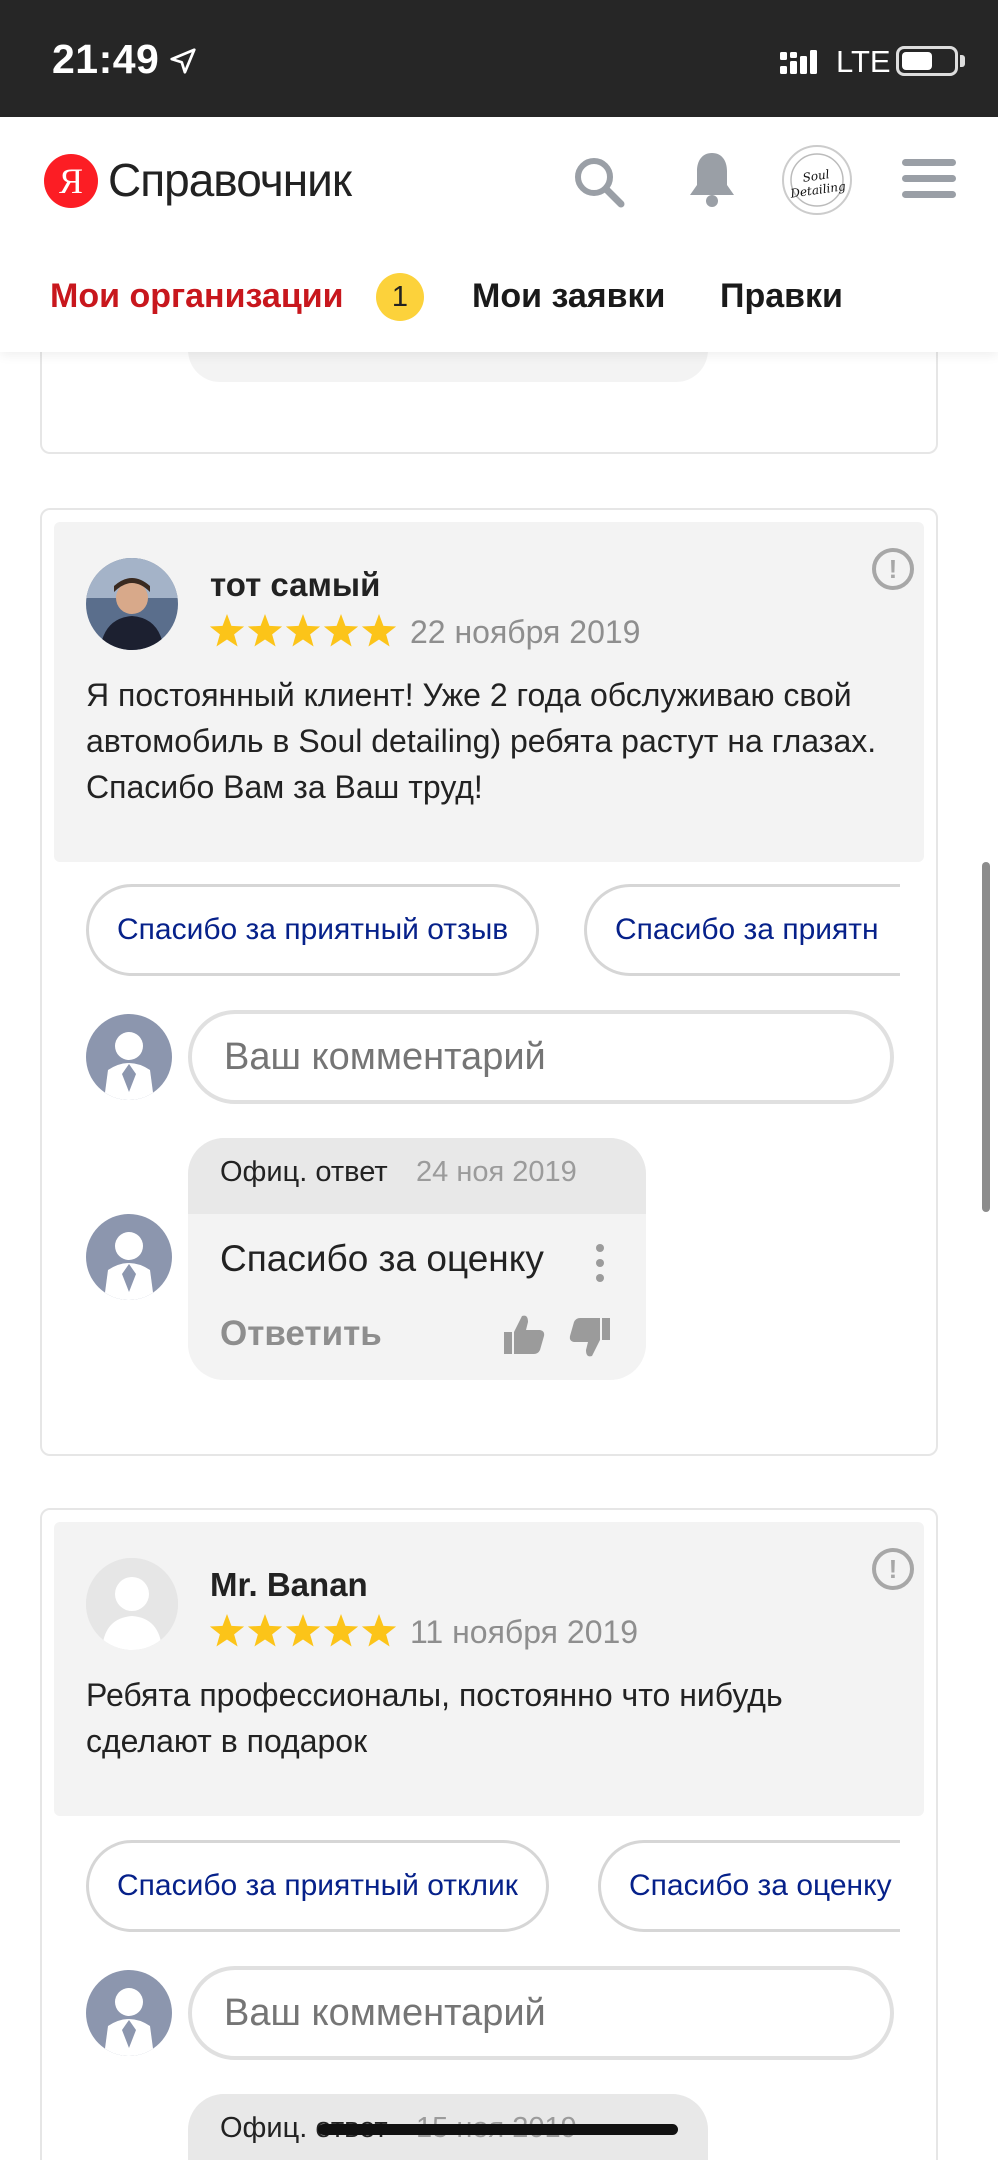 The width and height of the screenshot is (998, 2160). I want to click on quick-reply-chip: Спасибо за приятный отклик, so click(317, 1886).